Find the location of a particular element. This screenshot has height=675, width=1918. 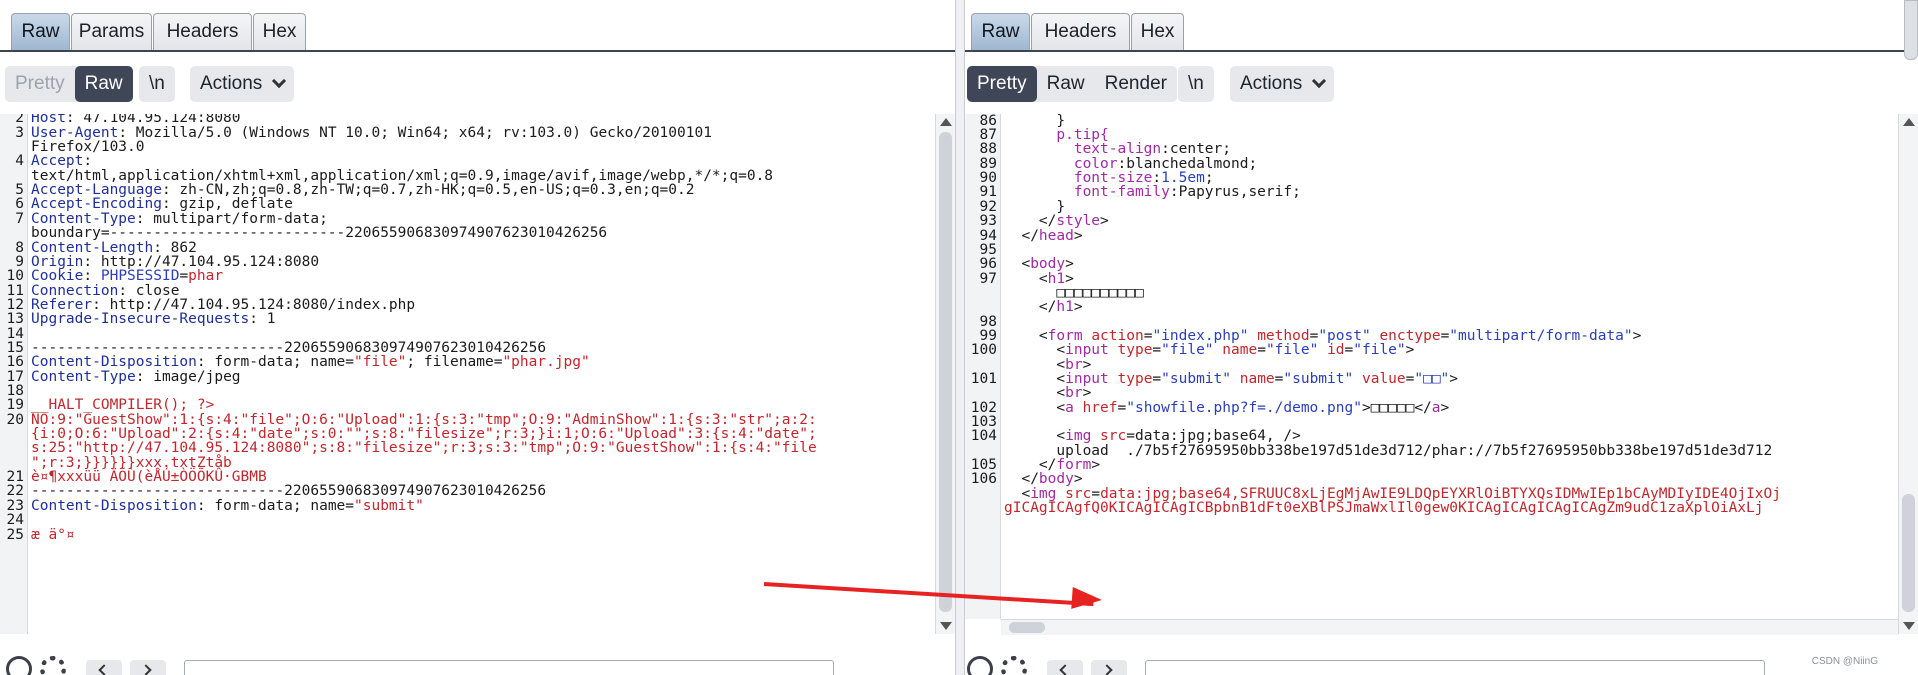

code-token: "phar.jpg" is located at coordinates (546, 362).